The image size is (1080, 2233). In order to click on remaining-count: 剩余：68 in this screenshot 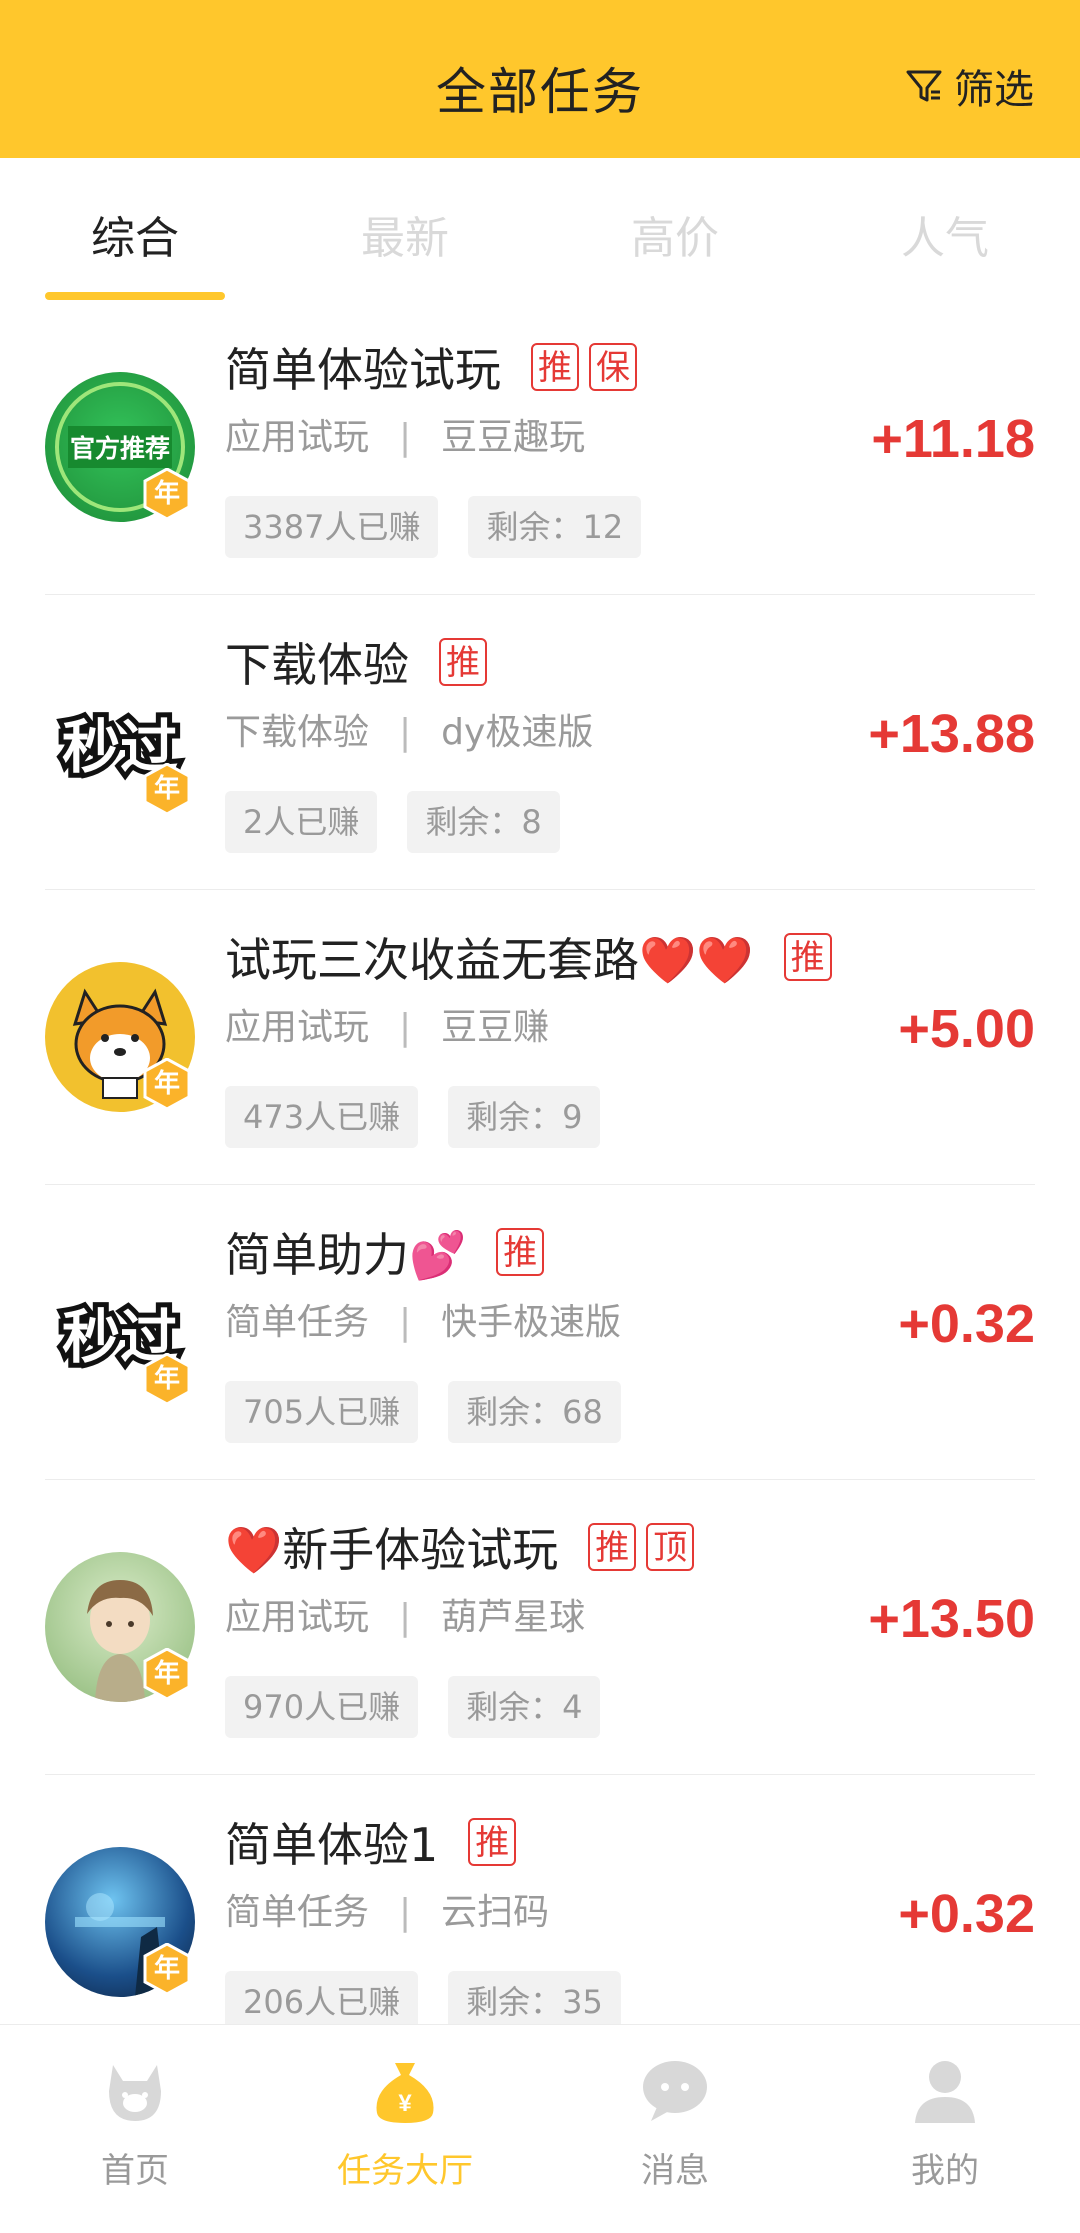, I will do `click(534, 1412)`.